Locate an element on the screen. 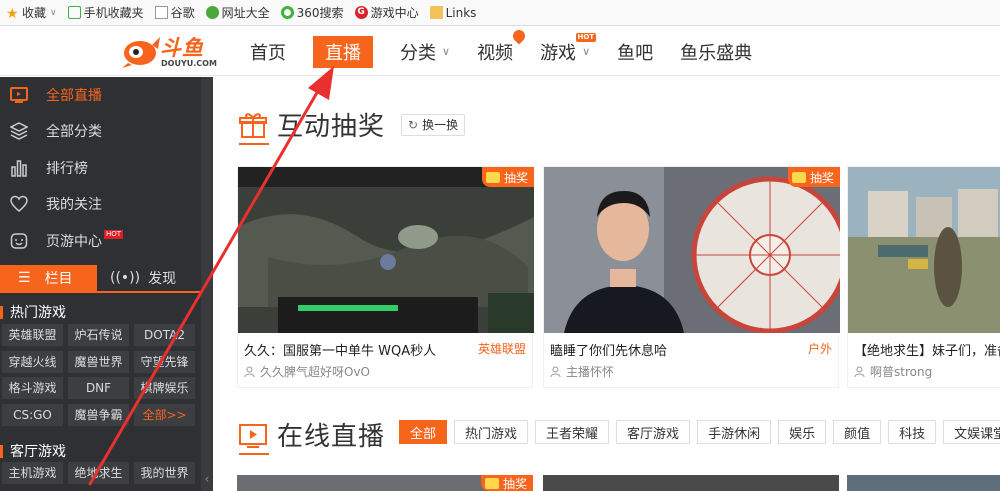  site-header: 斗鱼 DOUYU.COM 首页 直播 分类 ∨ 视频 游戏 HOT ∨ 鱼吧 鱼乐盛典 is located at coordinates (500, 51).